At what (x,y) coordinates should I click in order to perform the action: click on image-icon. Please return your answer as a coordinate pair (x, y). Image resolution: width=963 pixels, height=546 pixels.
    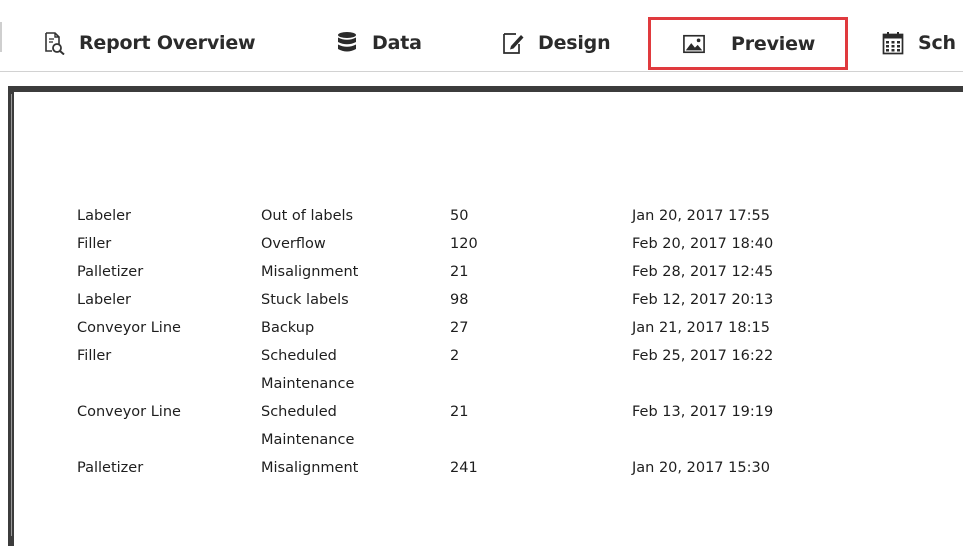
    Looking at the image, I should click on (694, 44).